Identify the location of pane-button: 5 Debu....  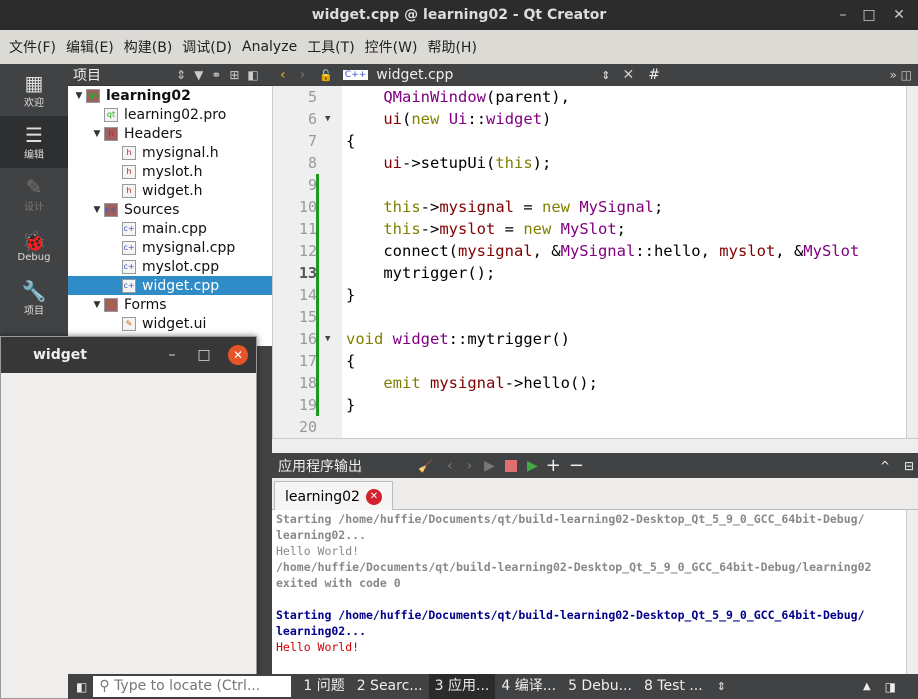
(600, 686).